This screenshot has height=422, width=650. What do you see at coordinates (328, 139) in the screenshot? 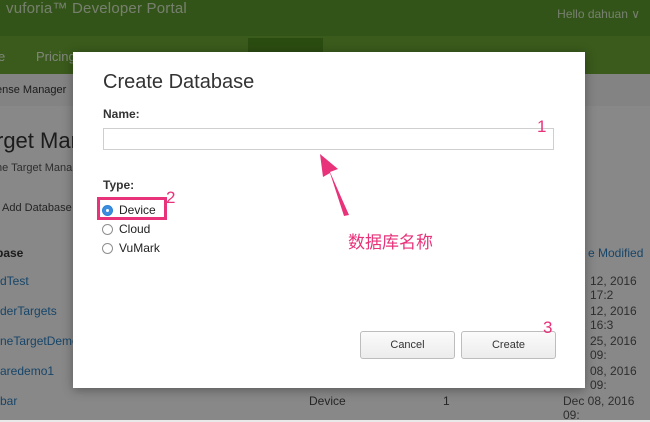
I see `database-name-input` at bounding box center [328, 139].